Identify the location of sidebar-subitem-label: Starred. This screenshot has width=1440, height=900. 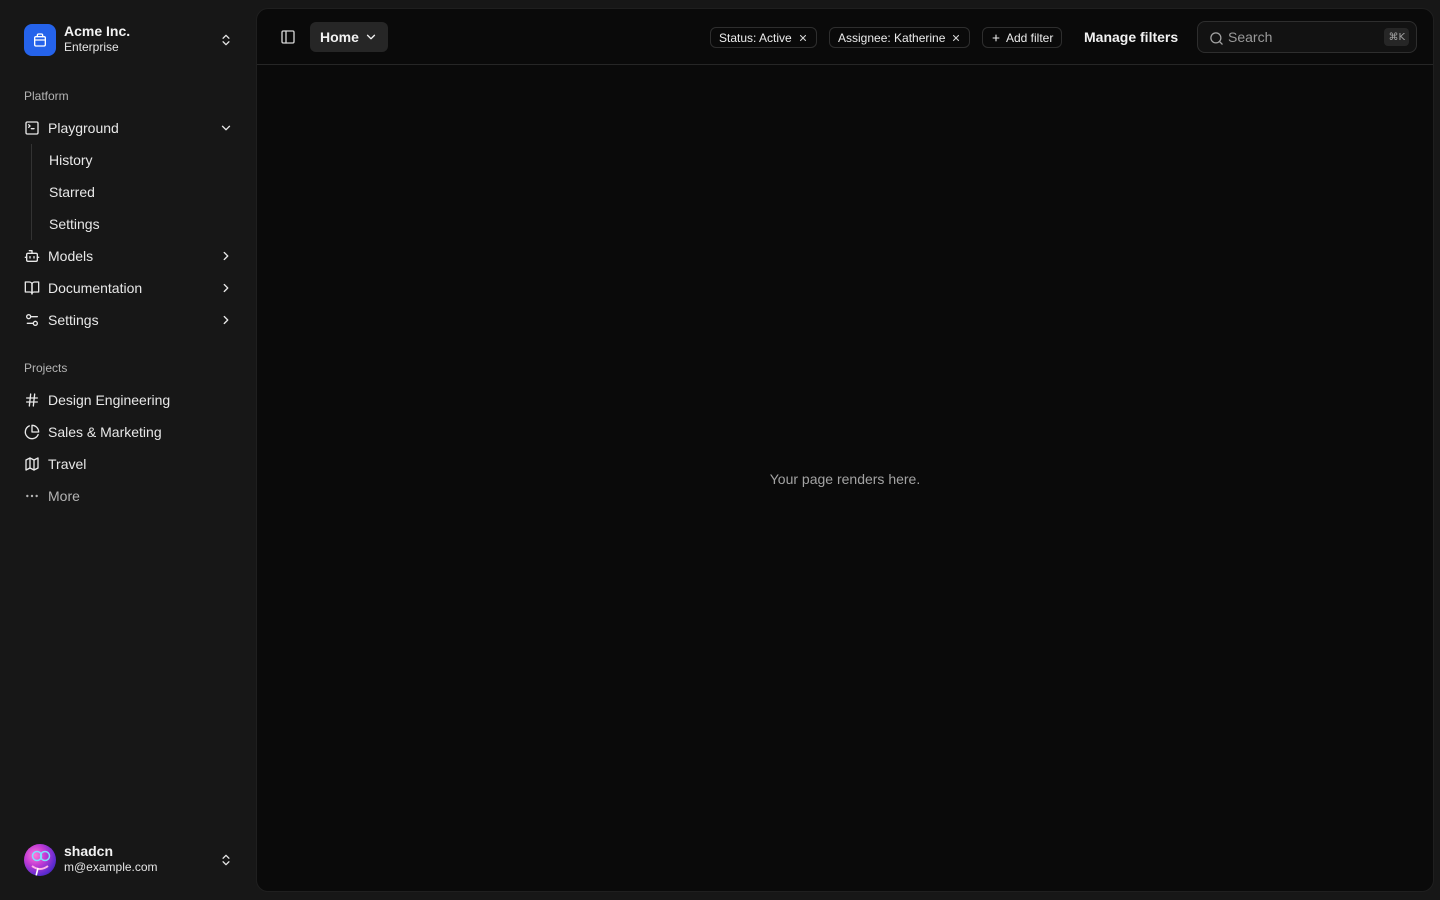
(72, 192).